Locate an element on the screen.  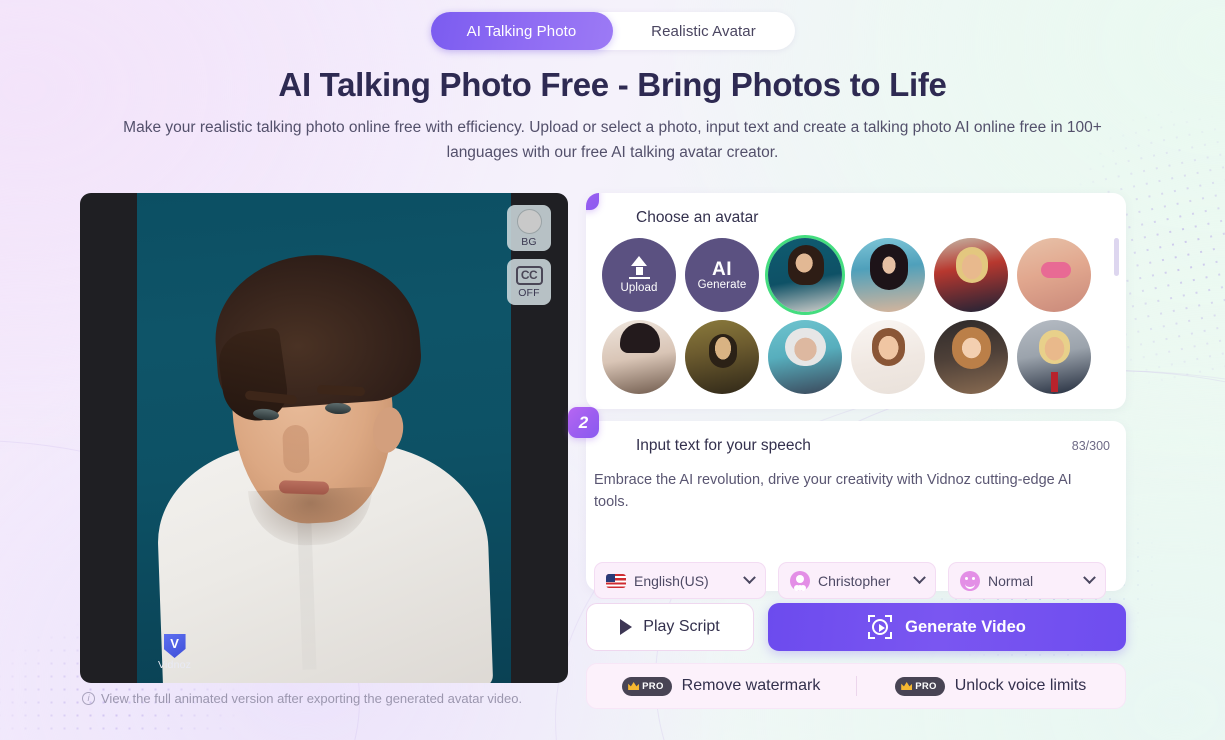
voice-settings-row: English(US) Christopher Normal is located at coordinates (852, 580).